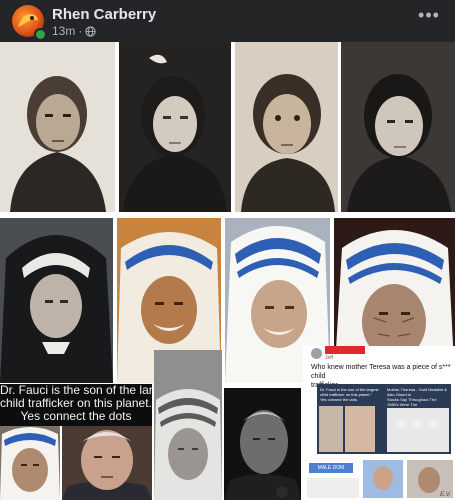  Describe the element at coordinates (316, 353) in the screenshot. I see `avatar` at that location.